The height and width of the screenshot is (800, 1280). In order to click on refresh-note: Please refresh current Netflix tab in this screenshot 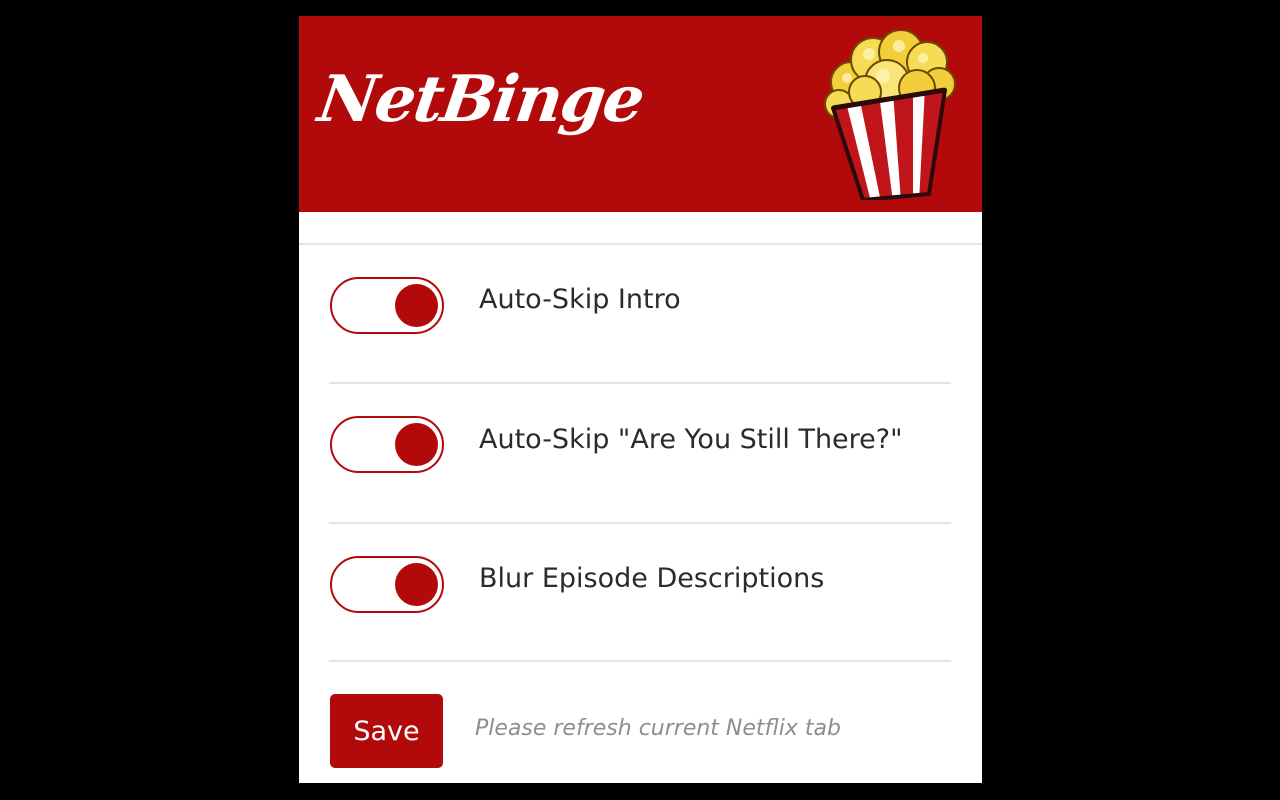, I will do `click(658, 728)`.